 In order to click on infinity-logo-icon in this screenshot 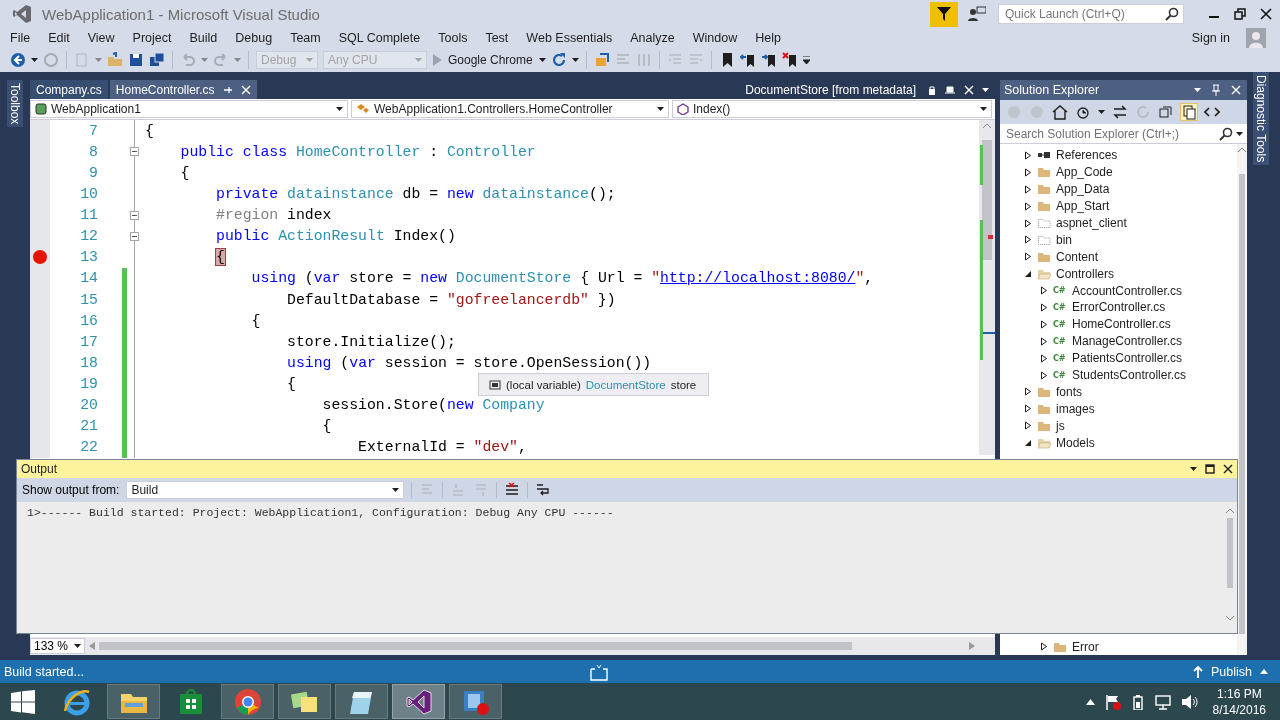, I will do `click(418, 701)`.